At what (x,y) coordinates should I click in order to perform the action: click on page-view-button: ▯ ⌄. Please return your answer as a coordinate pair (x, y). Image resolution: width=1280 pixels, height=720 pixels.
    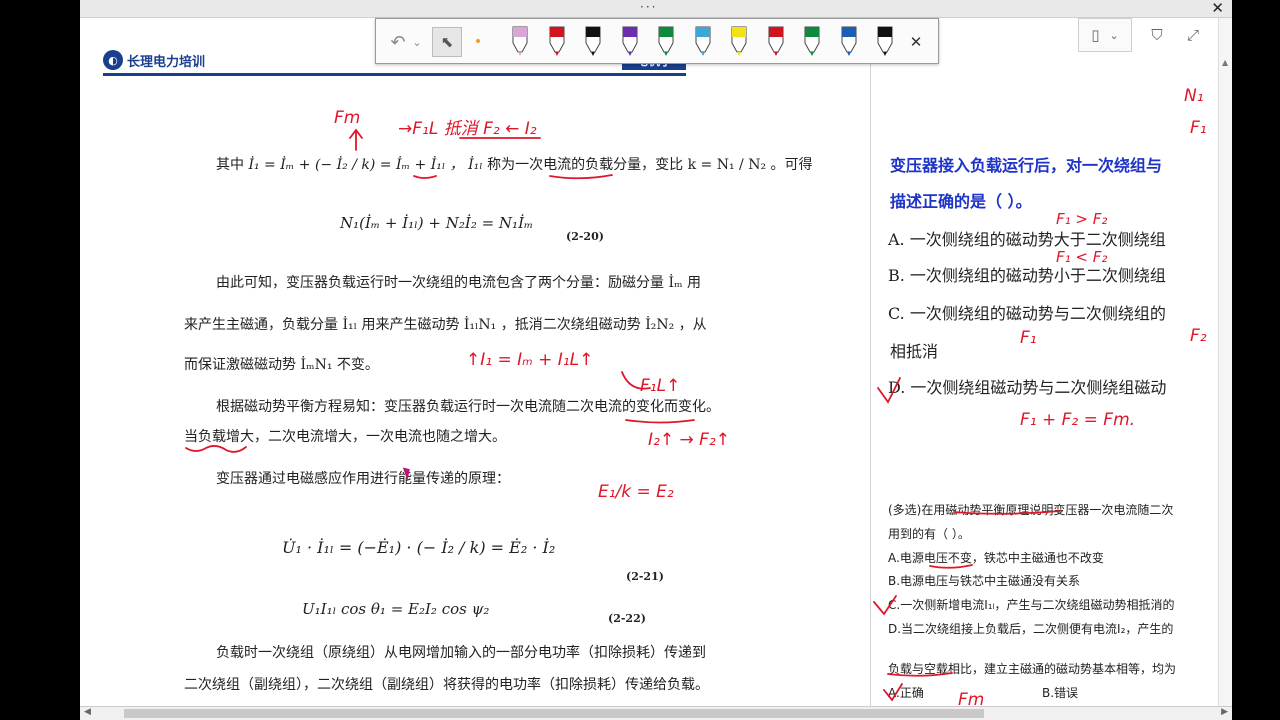
    Looking at the image, I should click on (1105, 35).